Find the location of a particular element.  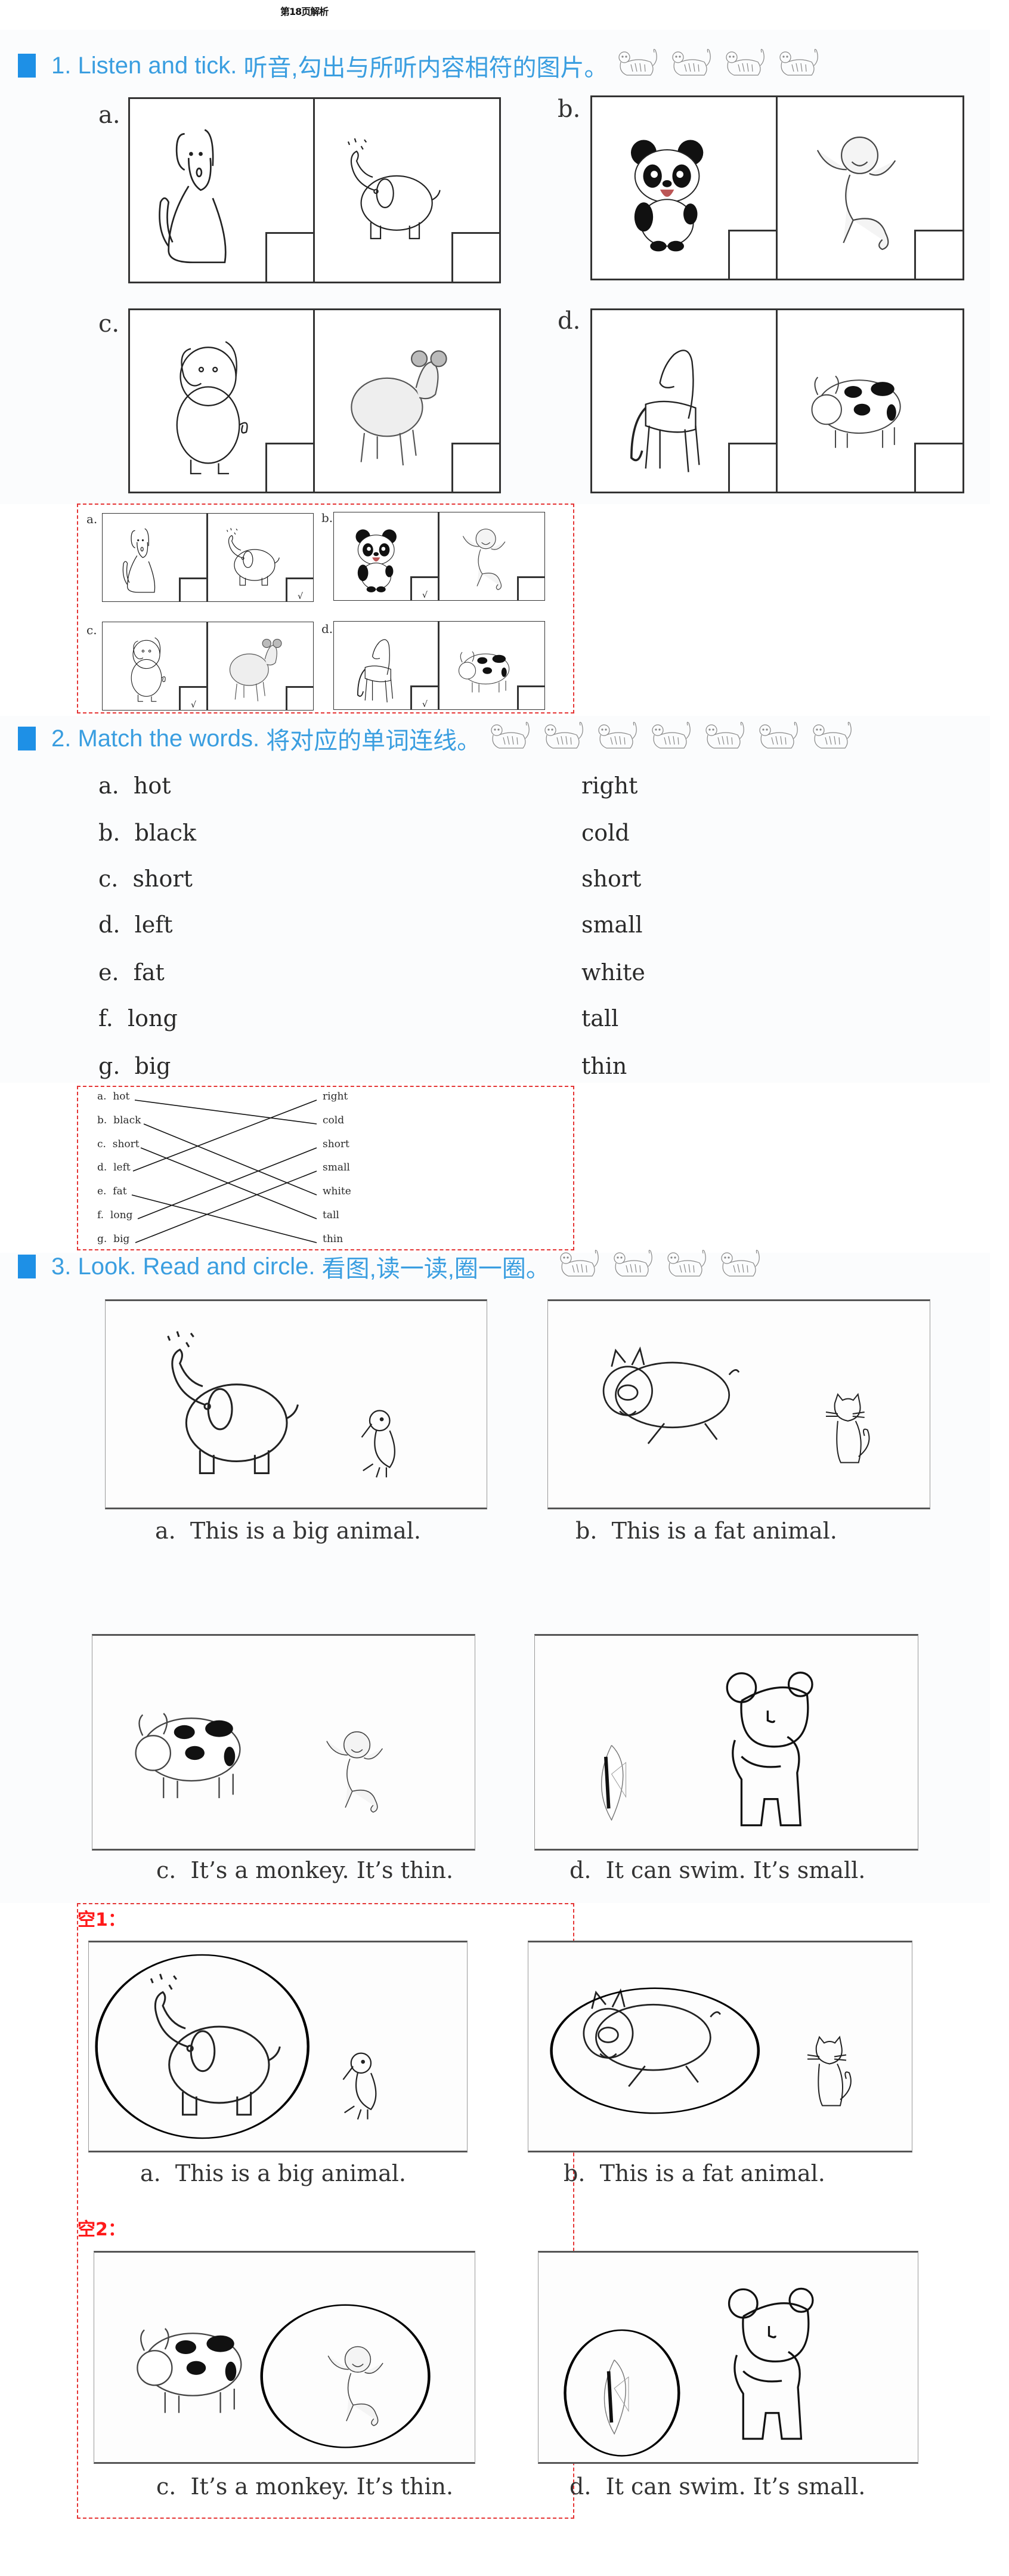

tick-panel-d is located at coordinates (777, 400).